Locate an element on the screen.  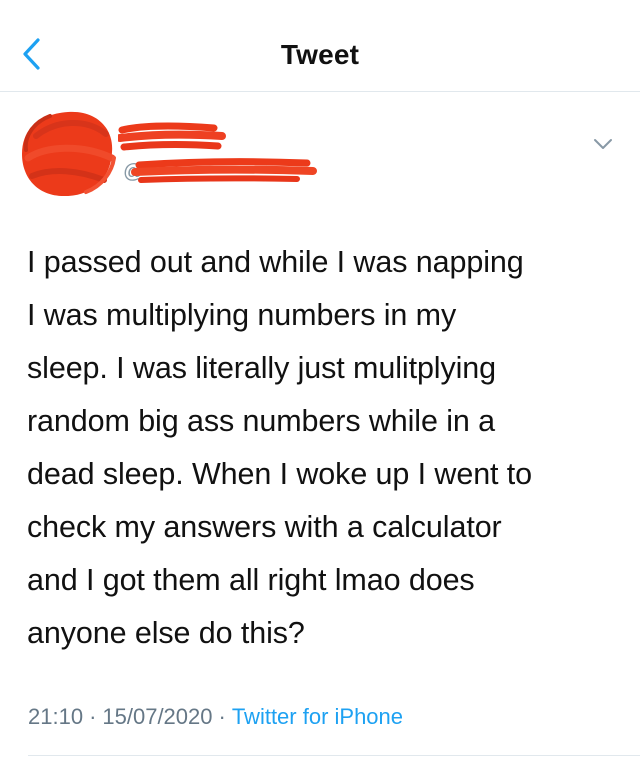
tweet-time: 21:10 is located at coordinates (56, 716).